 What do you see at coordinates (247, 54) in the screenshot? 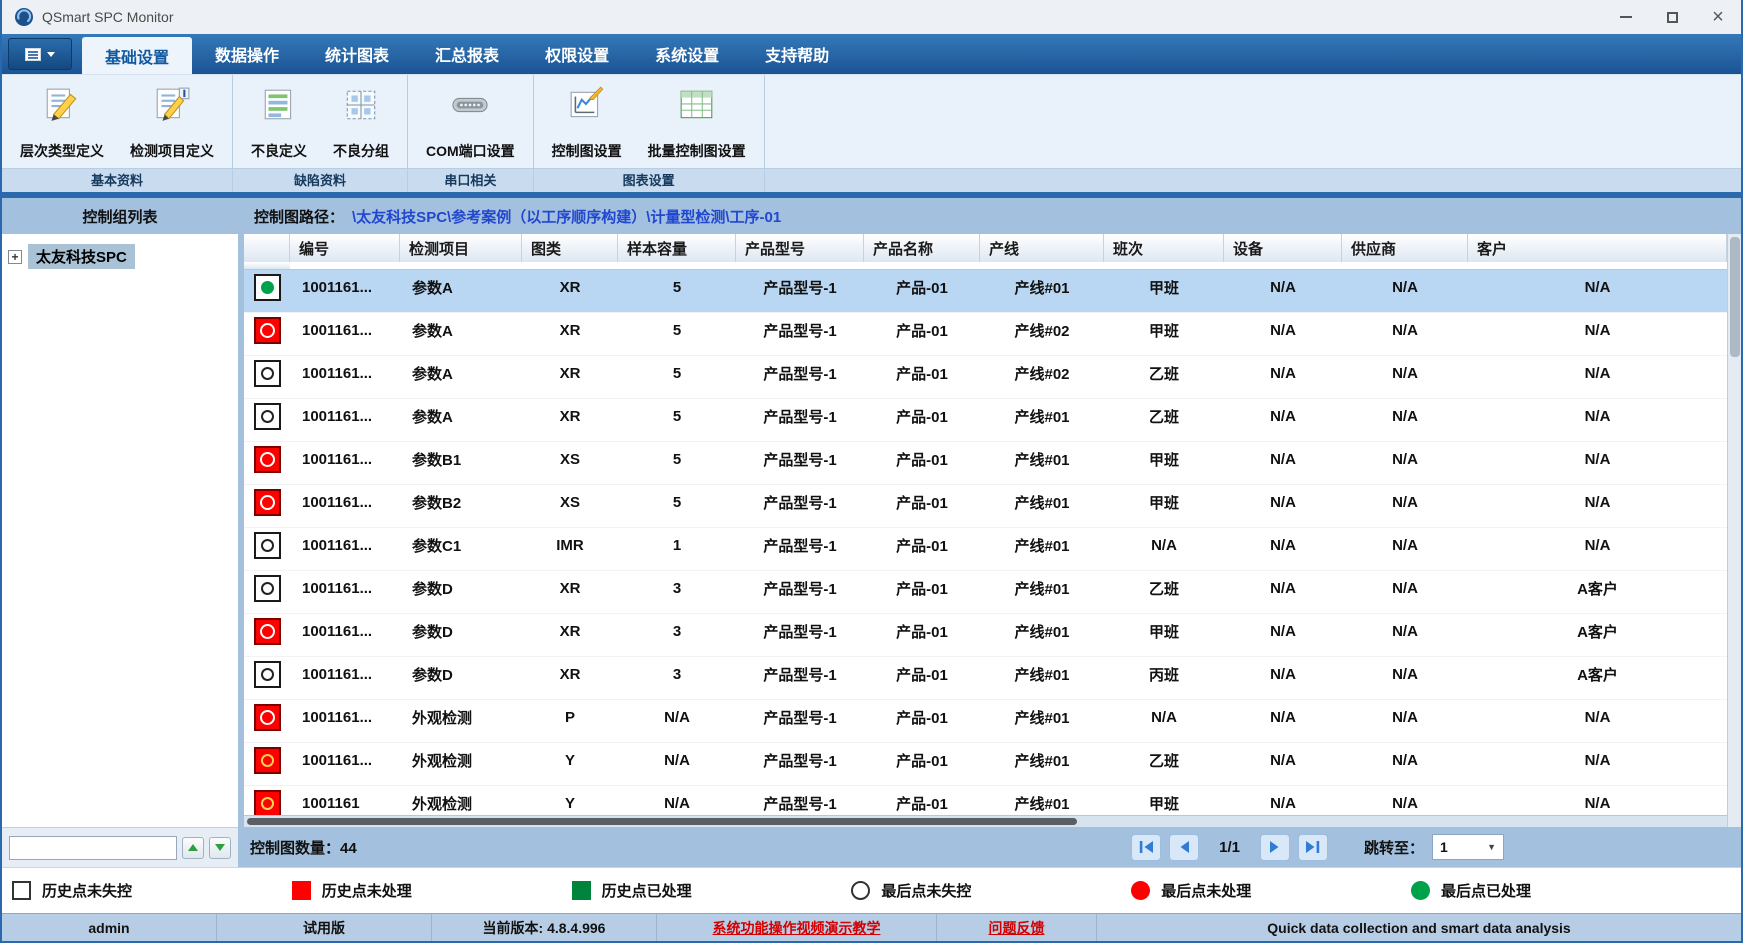
I see `tab-data-operations: 数据操作` at bounding box center [247, 54].